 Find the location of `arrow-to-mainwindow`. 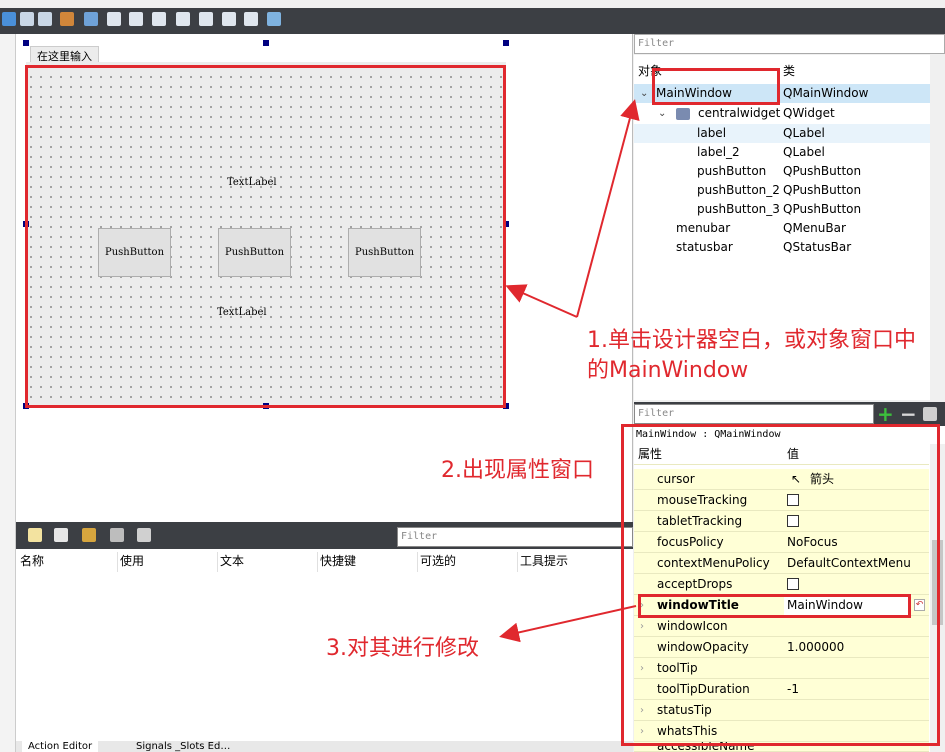

arrow-to-mainwindow is located at coordinates (608, 208).